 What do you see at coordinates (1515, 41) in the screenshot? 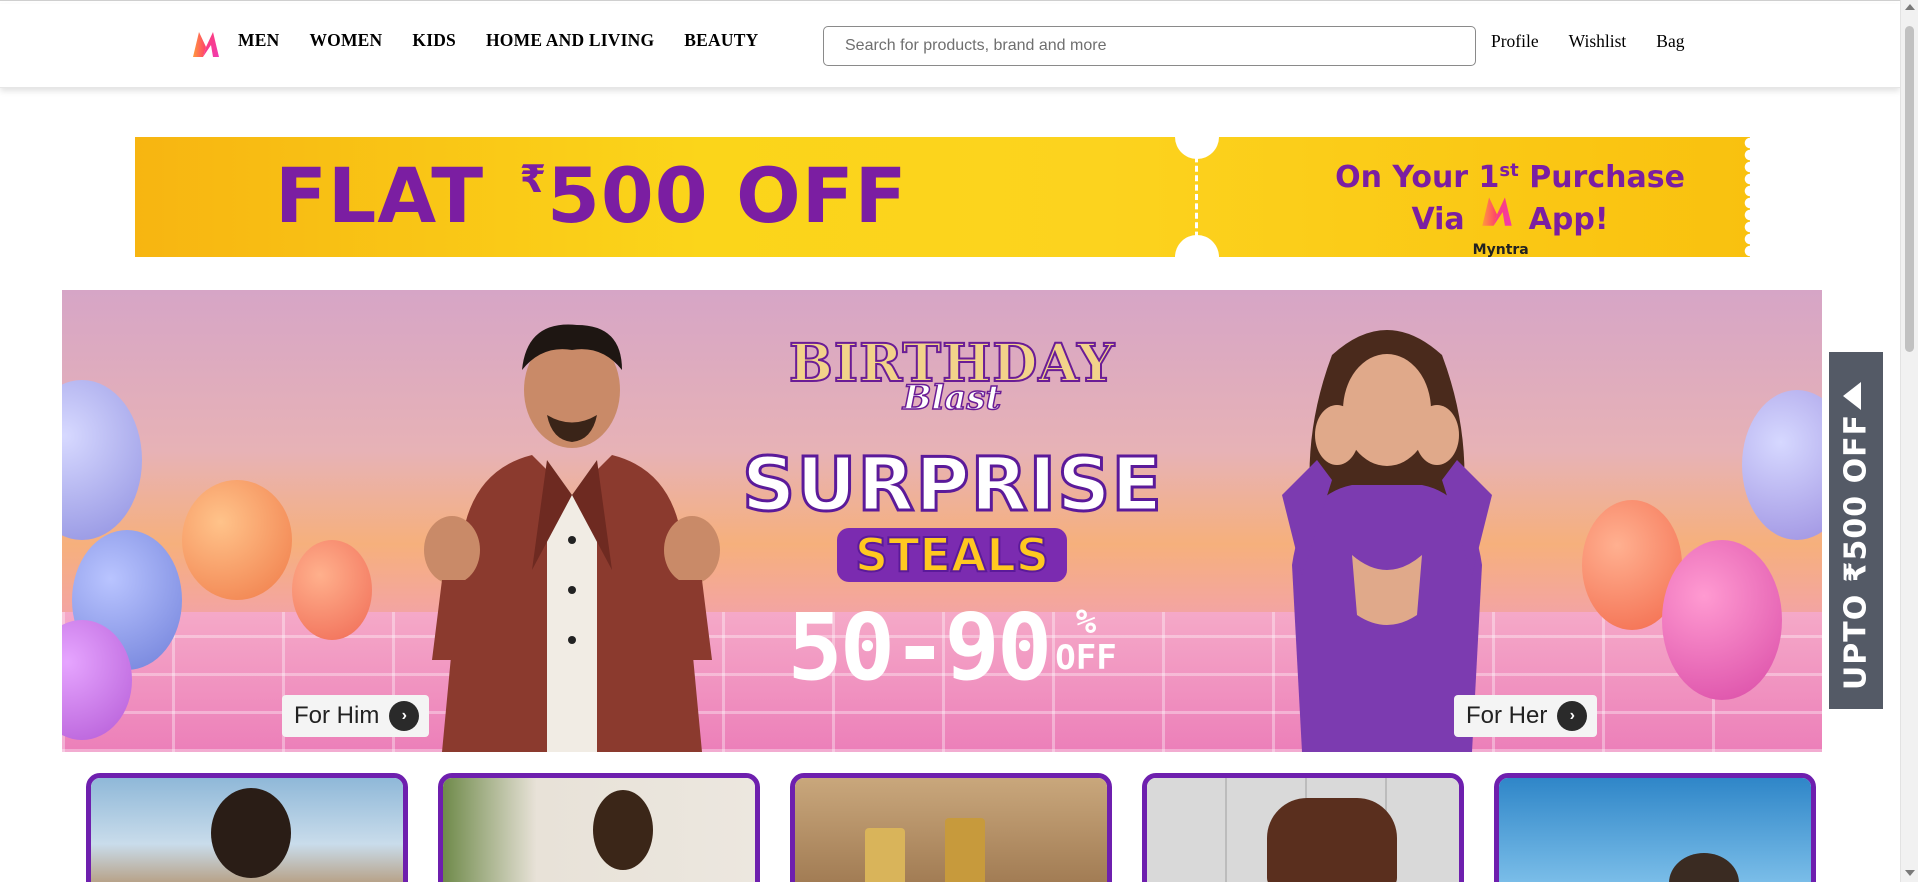
I see `profile-link: Profile` at bounding box center [1515, 41].